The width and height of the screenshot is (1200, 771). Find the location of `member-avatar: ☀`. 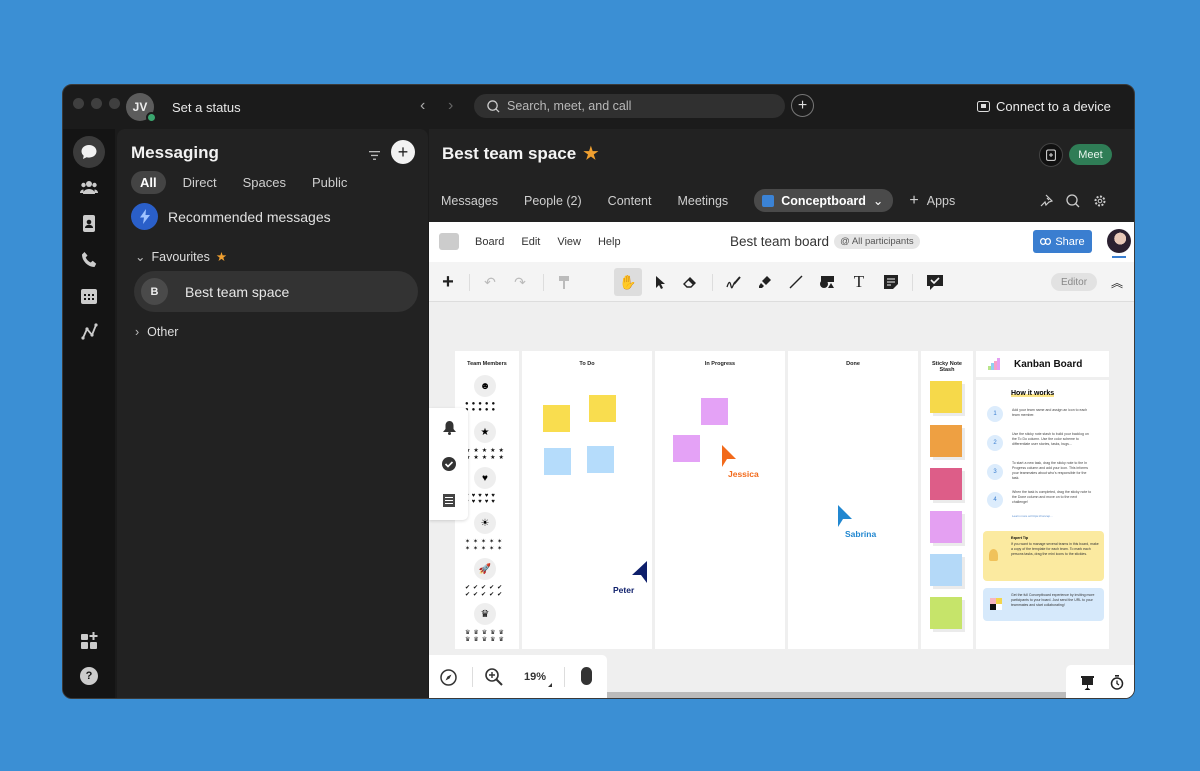

member-avatar: ☀ is located at coordinates (485, 523).